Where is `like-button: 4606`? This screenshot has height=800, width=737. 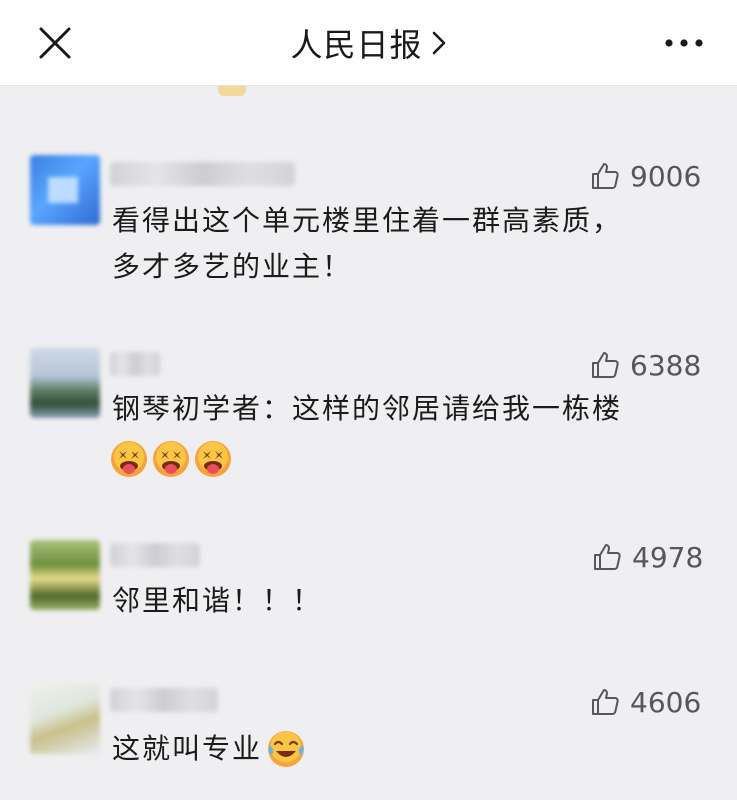 like-button: 4606 is located at coordinates (645, 702).